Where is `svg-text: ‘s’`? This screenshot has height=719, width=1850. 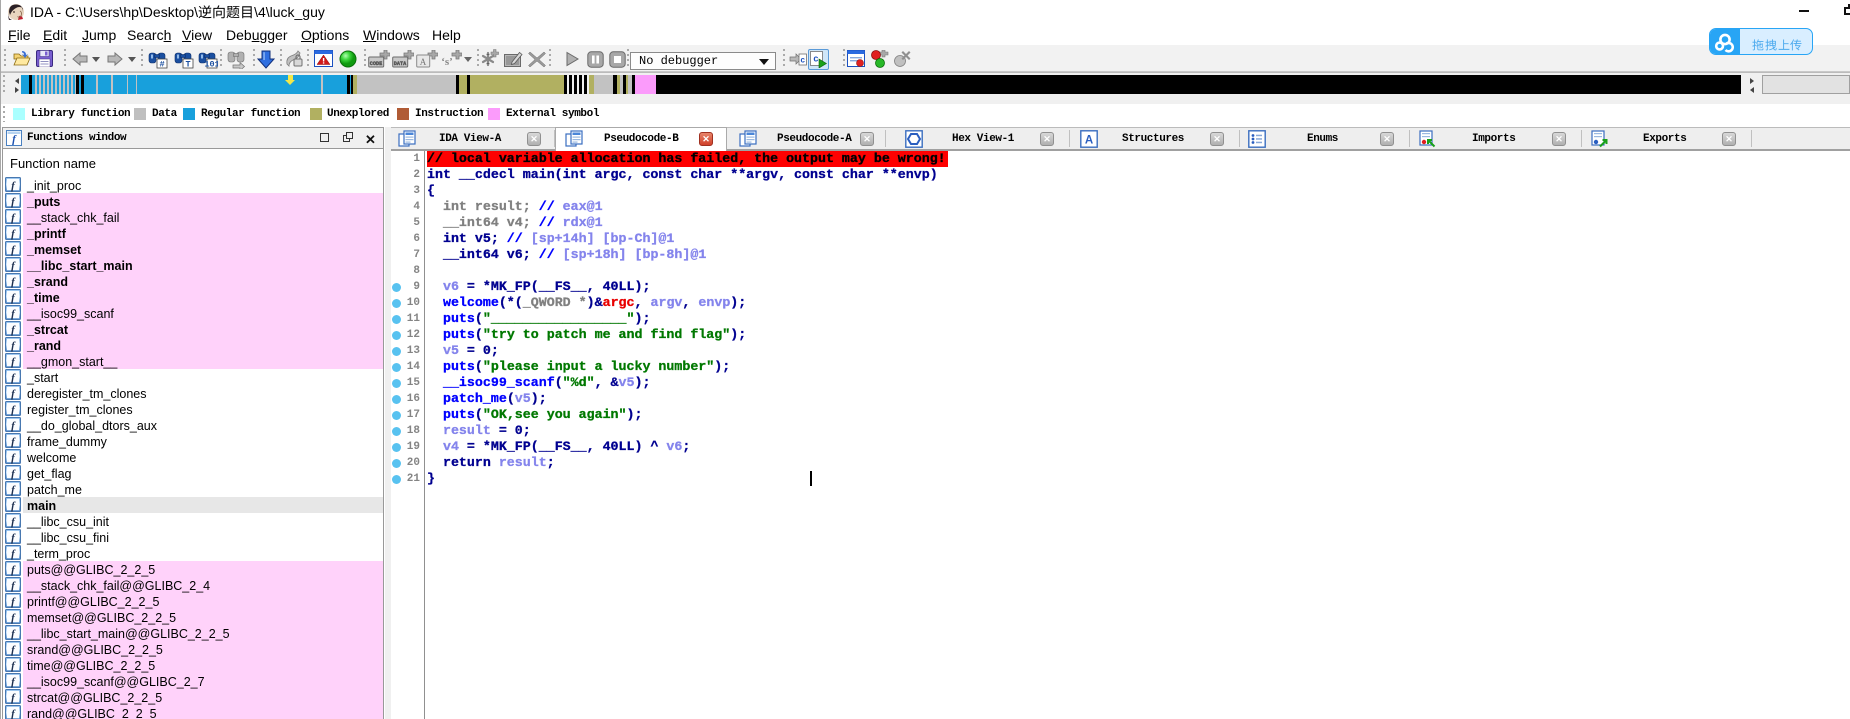 svg-text: ‘s’ is located at coordinates (447, 62).